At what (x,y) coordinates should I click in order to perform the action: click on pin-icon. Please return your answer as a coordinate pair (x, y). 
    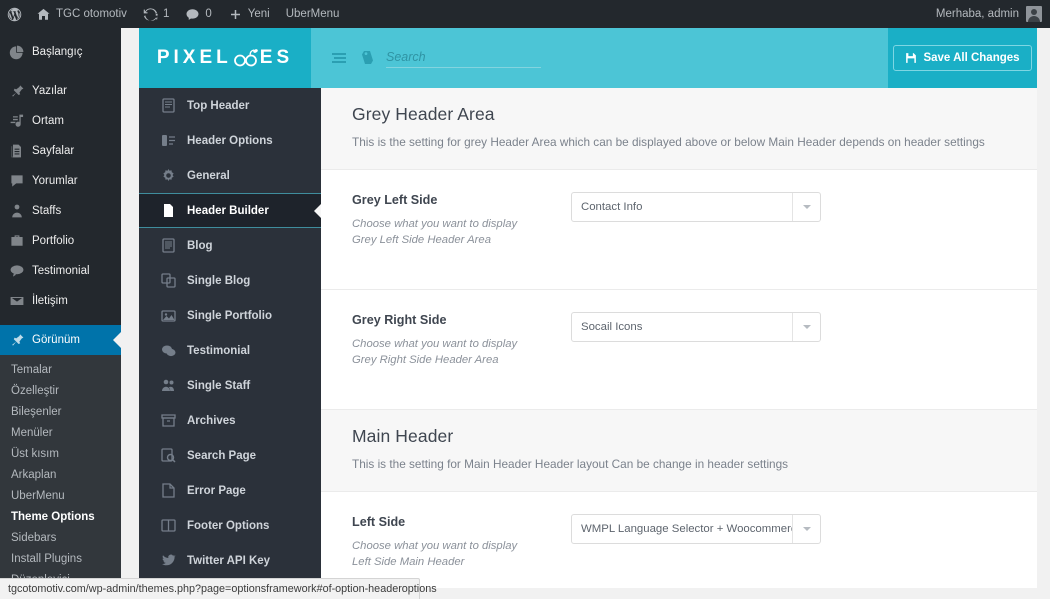
    Looking at the image, I should click on (17, 91).